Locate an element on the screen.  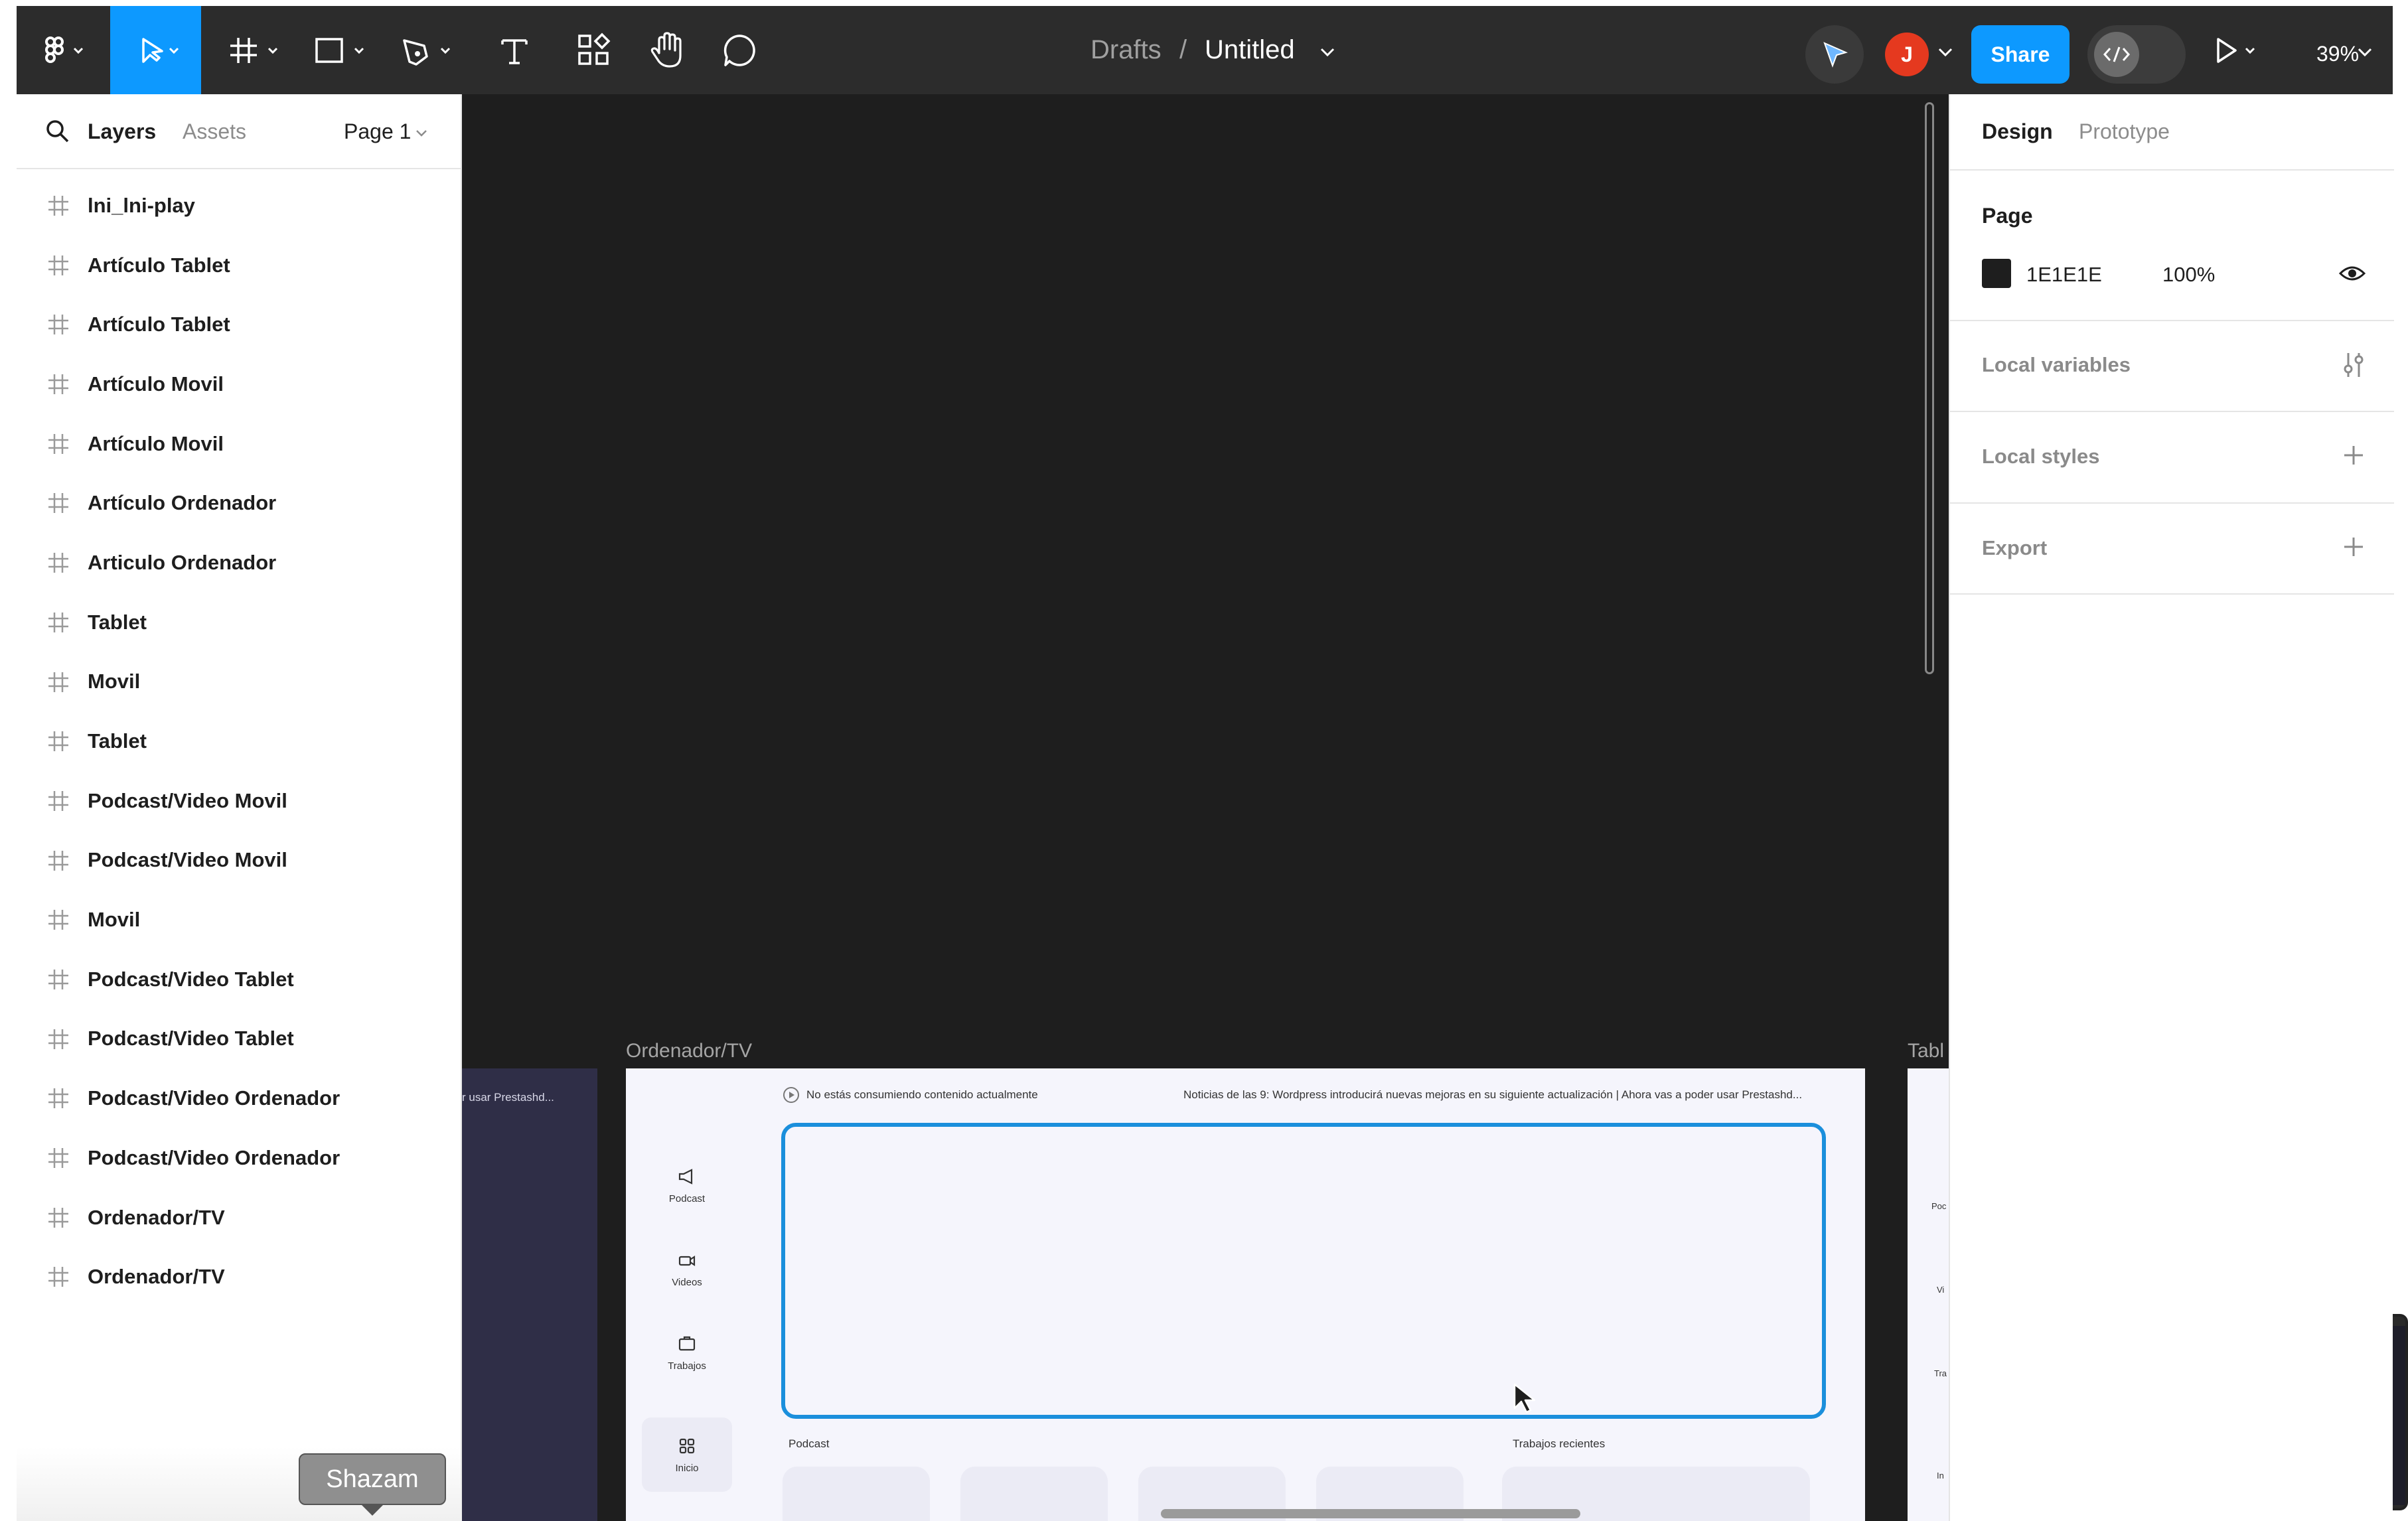
tab-prototype: Prototype is located at coordinates (2124, 131).